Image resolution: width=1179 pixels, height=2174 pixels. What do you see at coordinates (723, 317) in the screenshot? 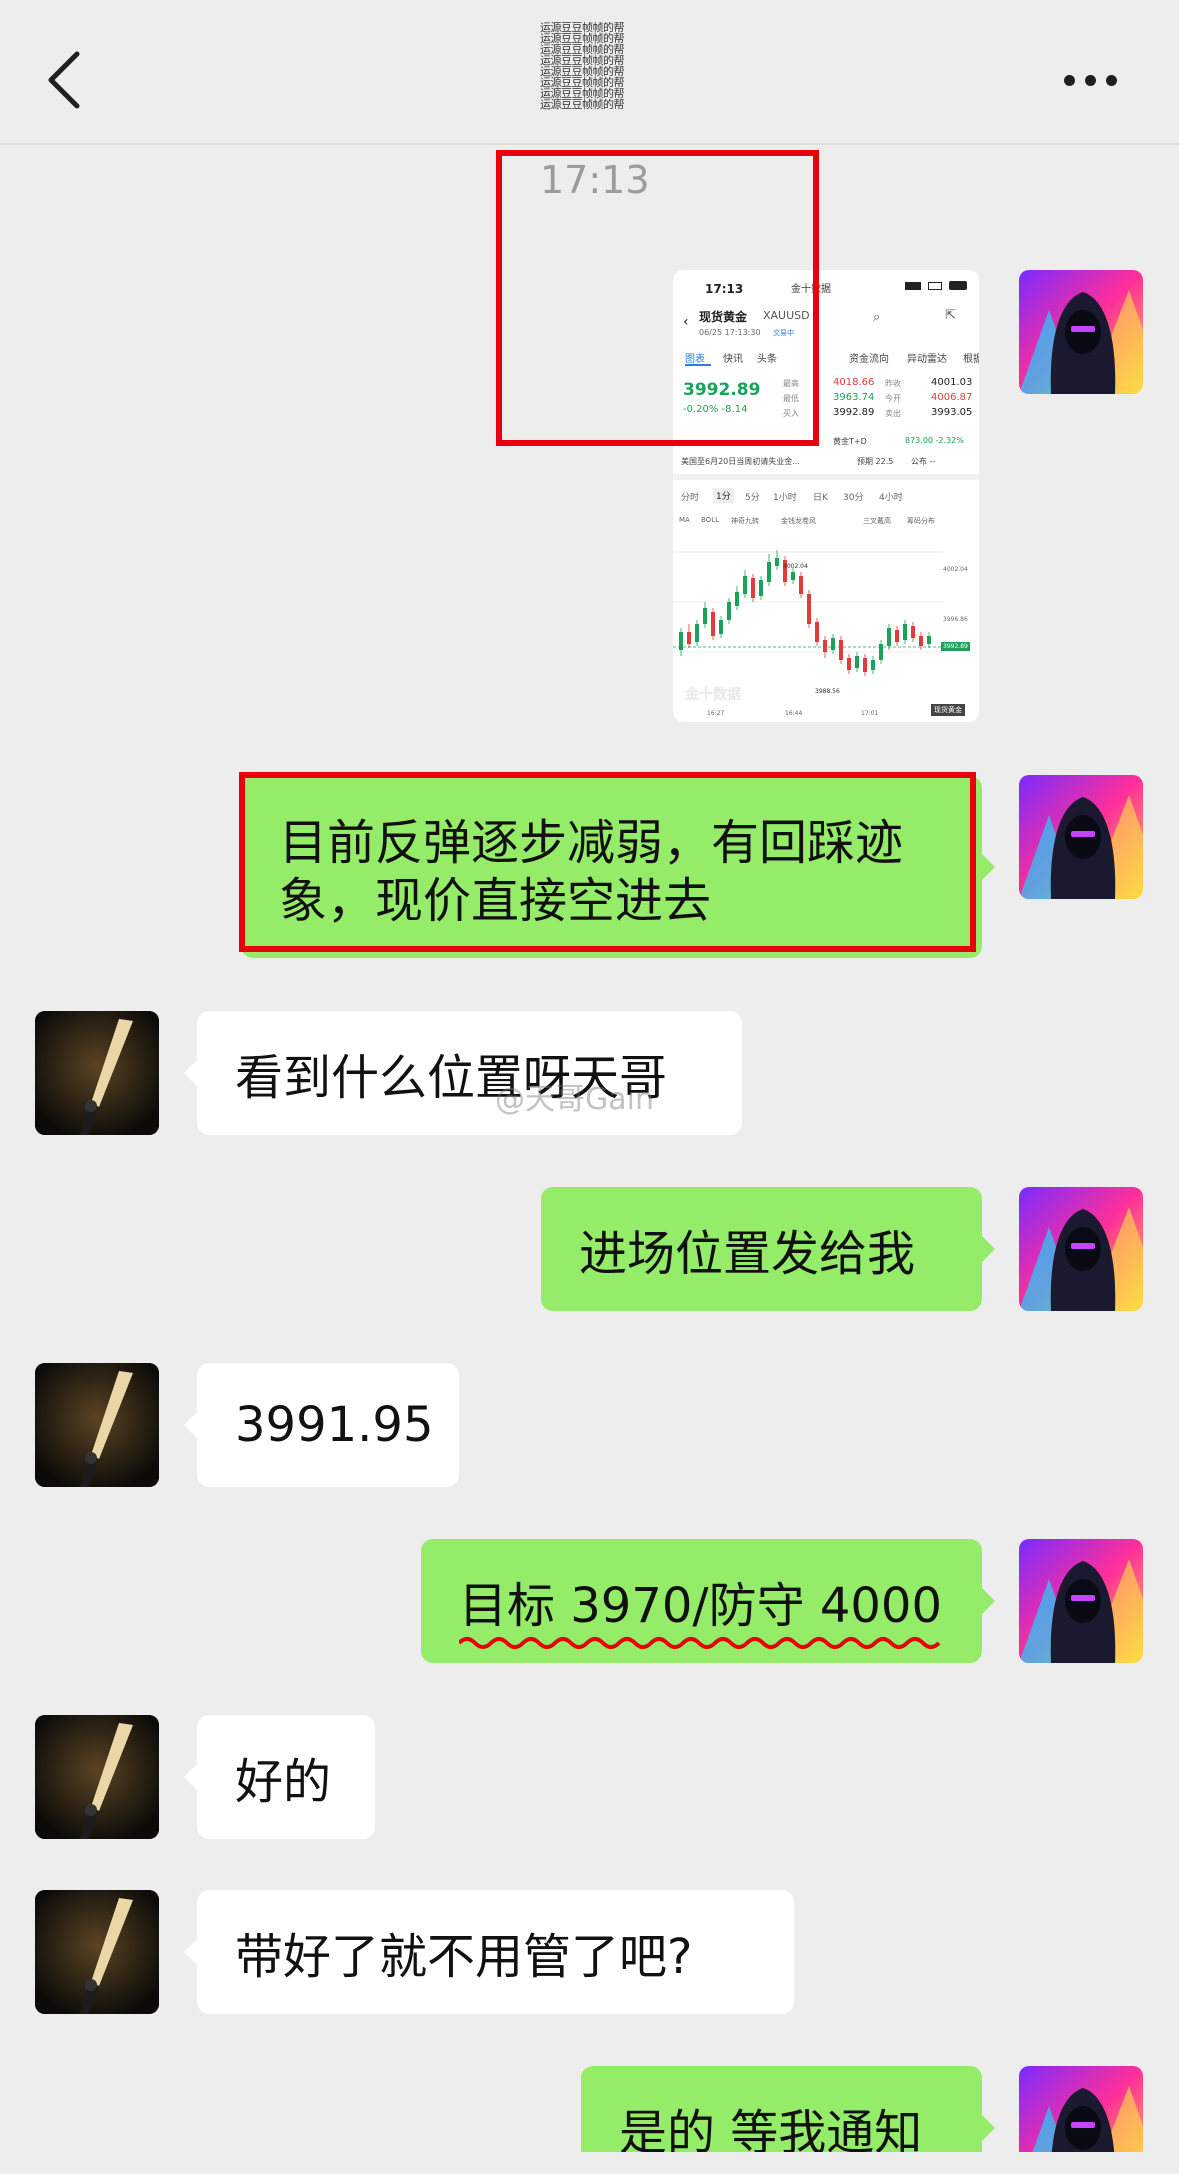
I see `shot-title: 现货黄金` at bounding box center [723, 317].